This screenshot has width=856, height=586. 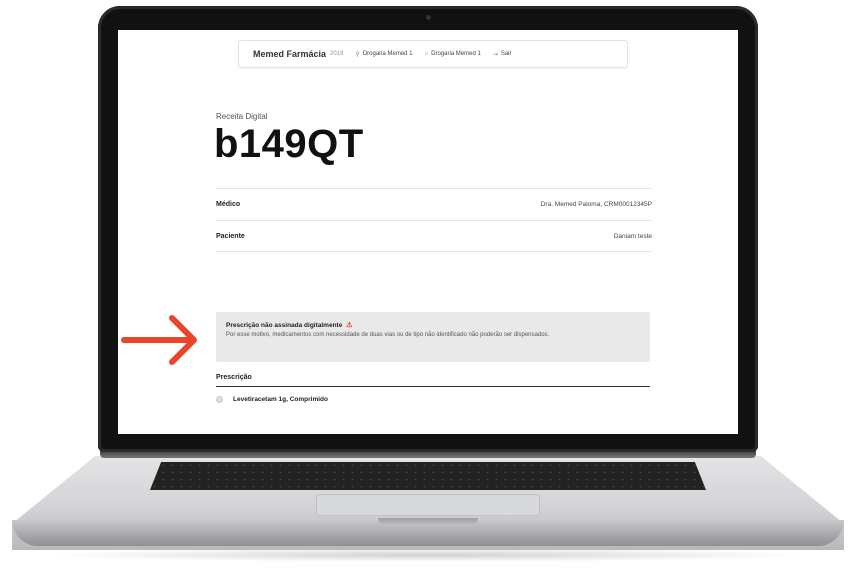 What do you see at coordinates (230, 236) in the screenshot?
I see `info-label: Paciente` at bounding box center [230, 236].